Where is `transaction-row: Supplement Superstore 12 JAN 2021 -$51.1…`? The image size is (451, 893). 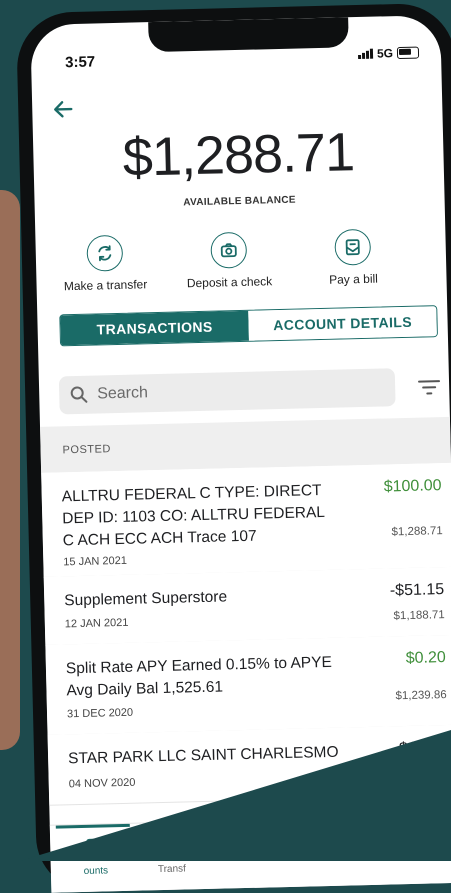
transaction-row: Supplement Superstore 12 JAN 2021 -$51.1… is located at coordinates (247, 606).